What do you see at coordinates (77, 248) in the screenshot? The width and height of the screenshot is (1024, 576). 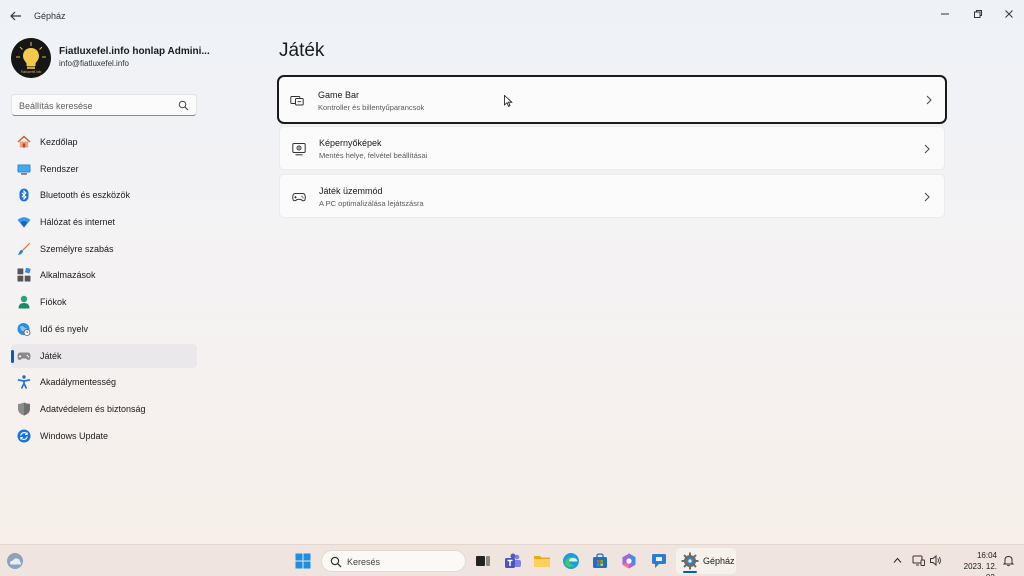 I see `sidebar-item-label: Személyre szabás` at bounding box center [77, 248].